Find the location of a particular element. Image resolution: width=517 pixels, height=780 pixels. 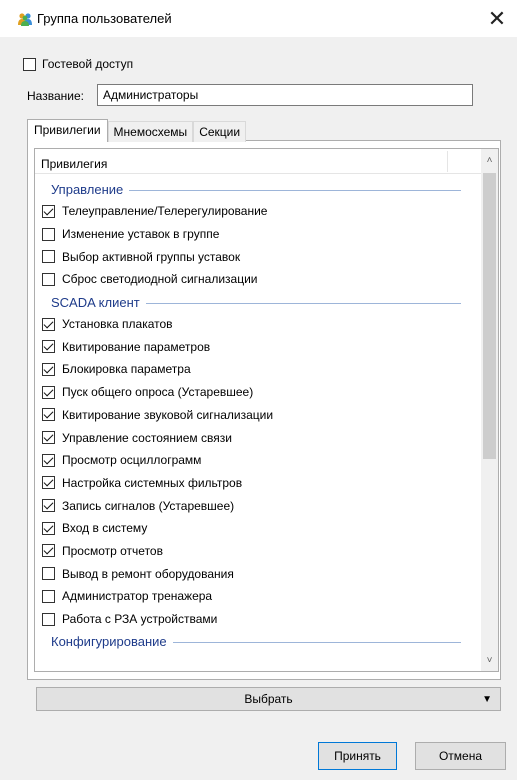

title-bar: Группа пользователей ✕ is located at coordinates (258, 19).